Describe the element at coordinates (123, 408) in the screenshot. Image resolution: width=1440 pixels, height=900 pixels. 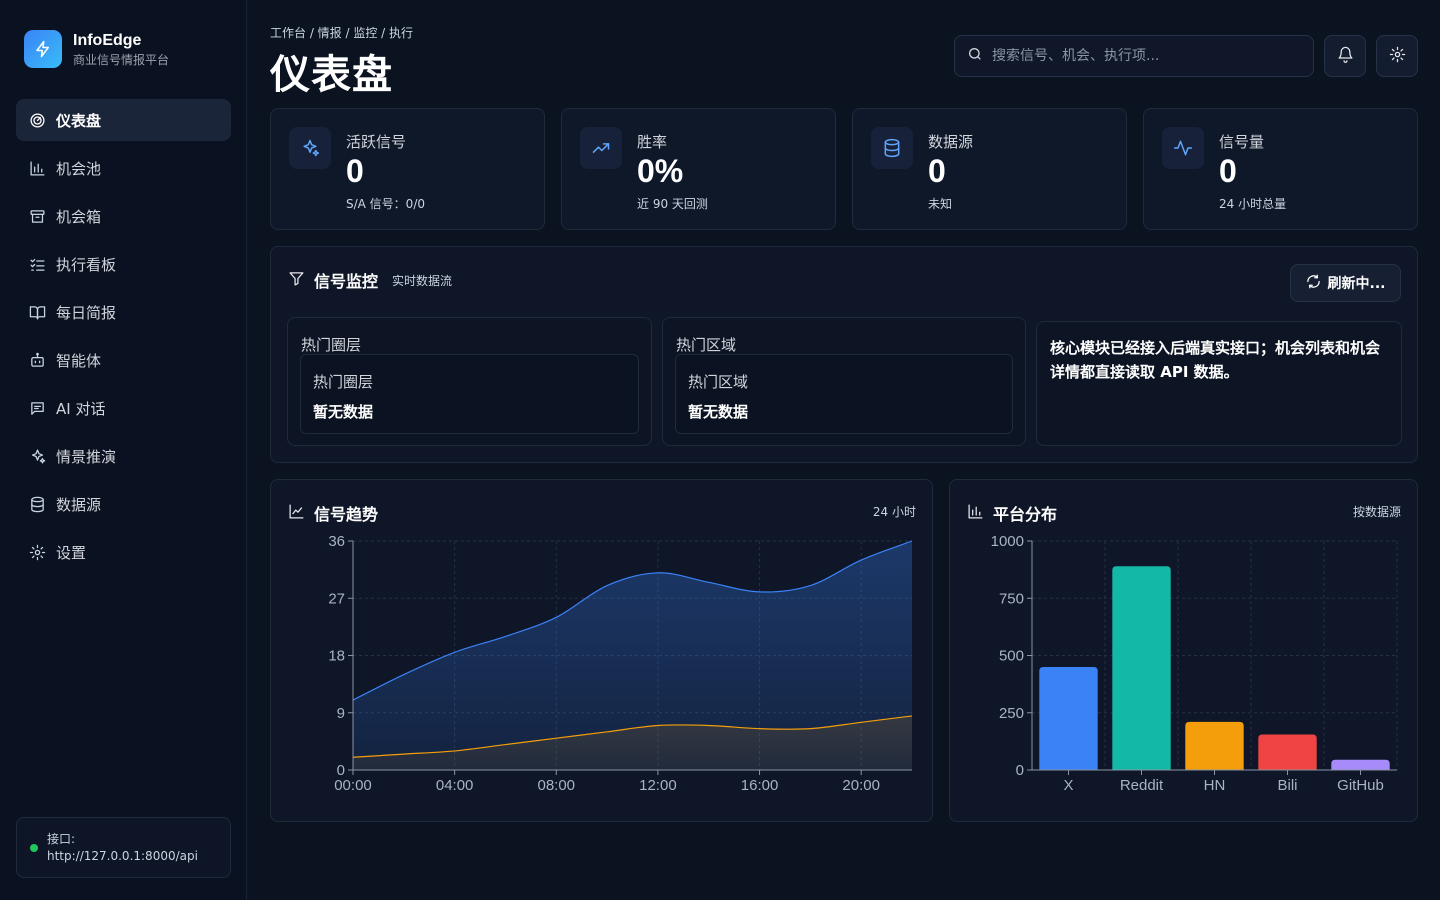
I see `sidebar-item-ai-chat: AI 对话` at that location.